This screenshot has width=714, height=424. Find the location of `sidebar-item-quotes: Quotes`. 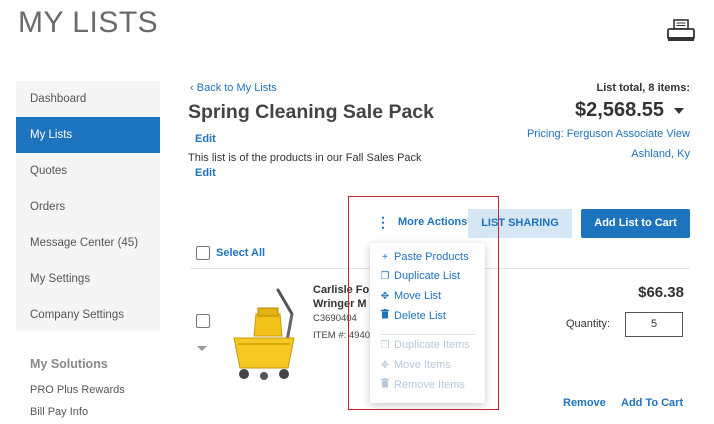

sidebar-item-quotes: Quotes is located at coordinates (88, 171).